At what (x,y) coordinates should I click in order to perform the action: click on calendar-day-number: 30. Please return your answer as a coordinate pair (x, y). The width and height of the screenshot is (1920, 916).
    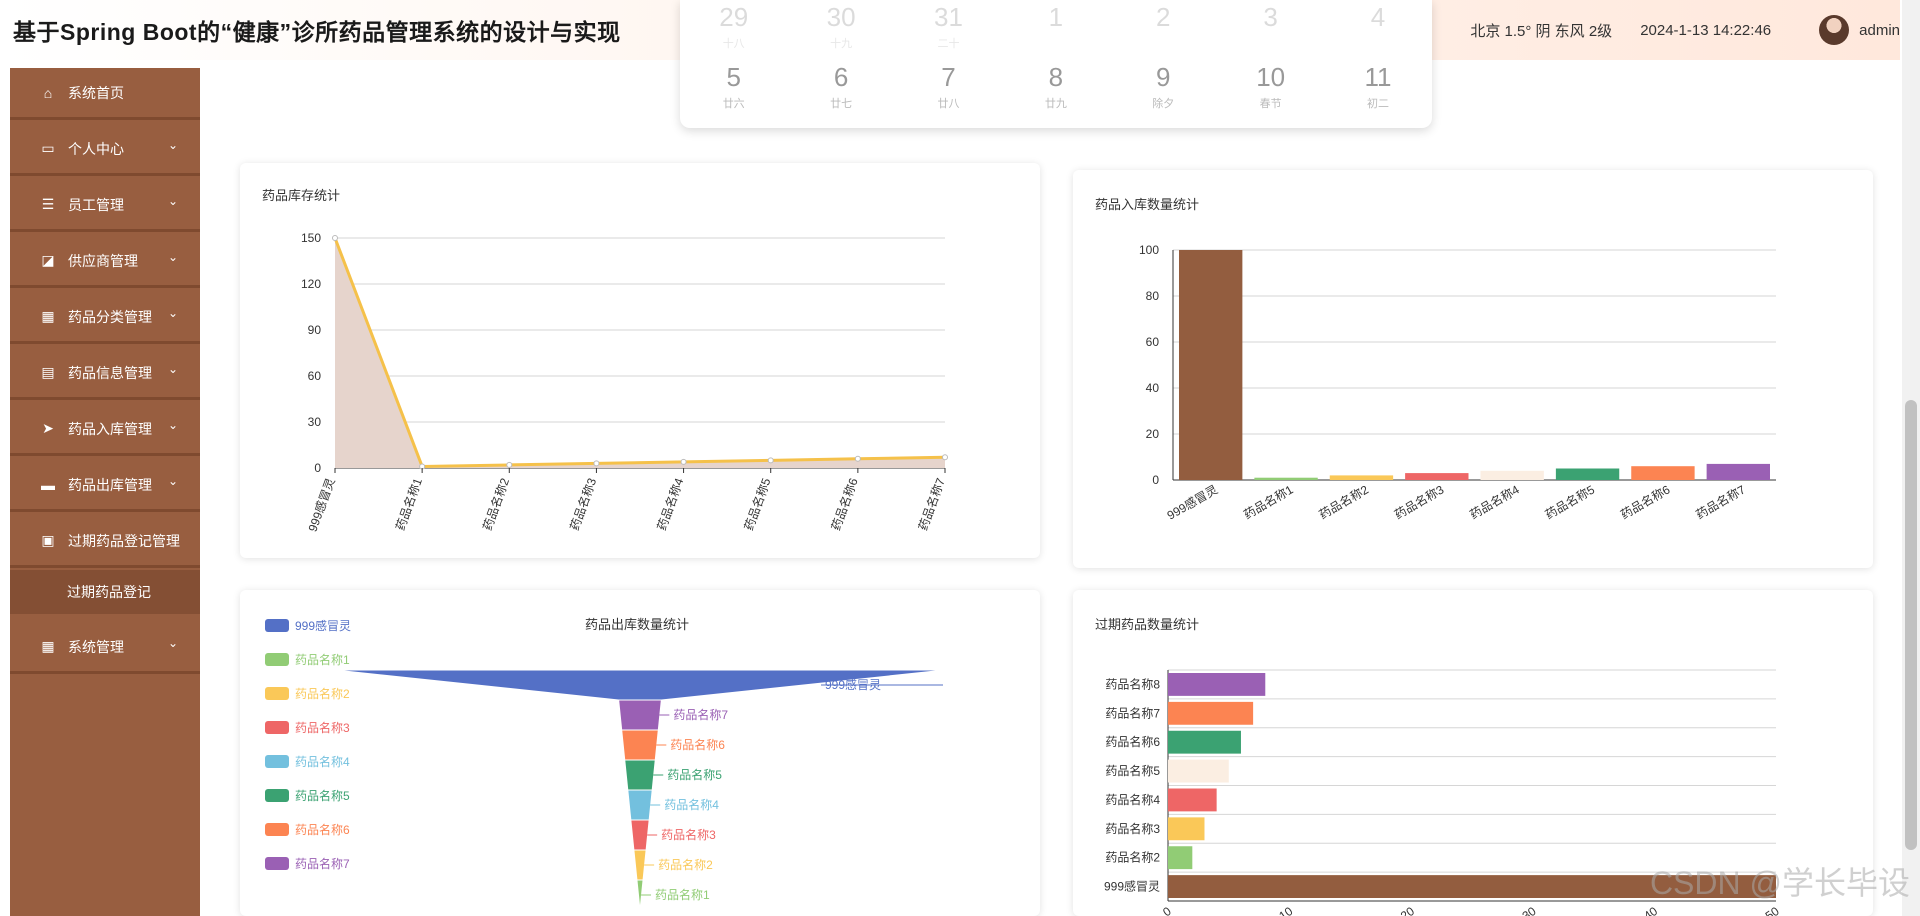
    Looking at the image, I should click on (841, 17).